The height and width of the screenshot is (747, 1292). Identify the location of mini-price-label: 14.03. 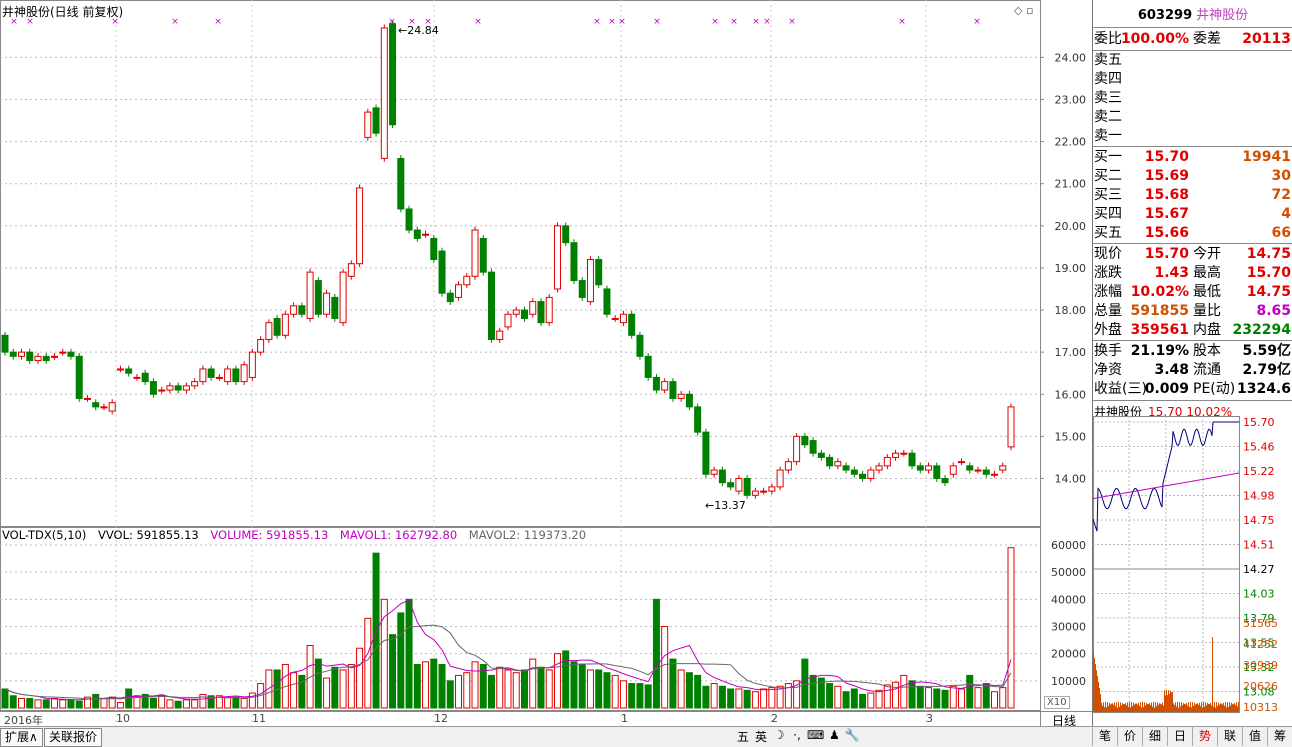
(1259, 594).